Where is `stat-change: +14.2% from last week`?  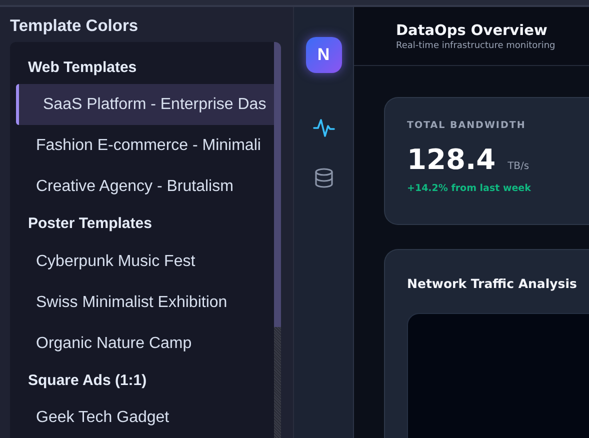
stat-change: +14.2% from last week is located at coordinates (469, 188).